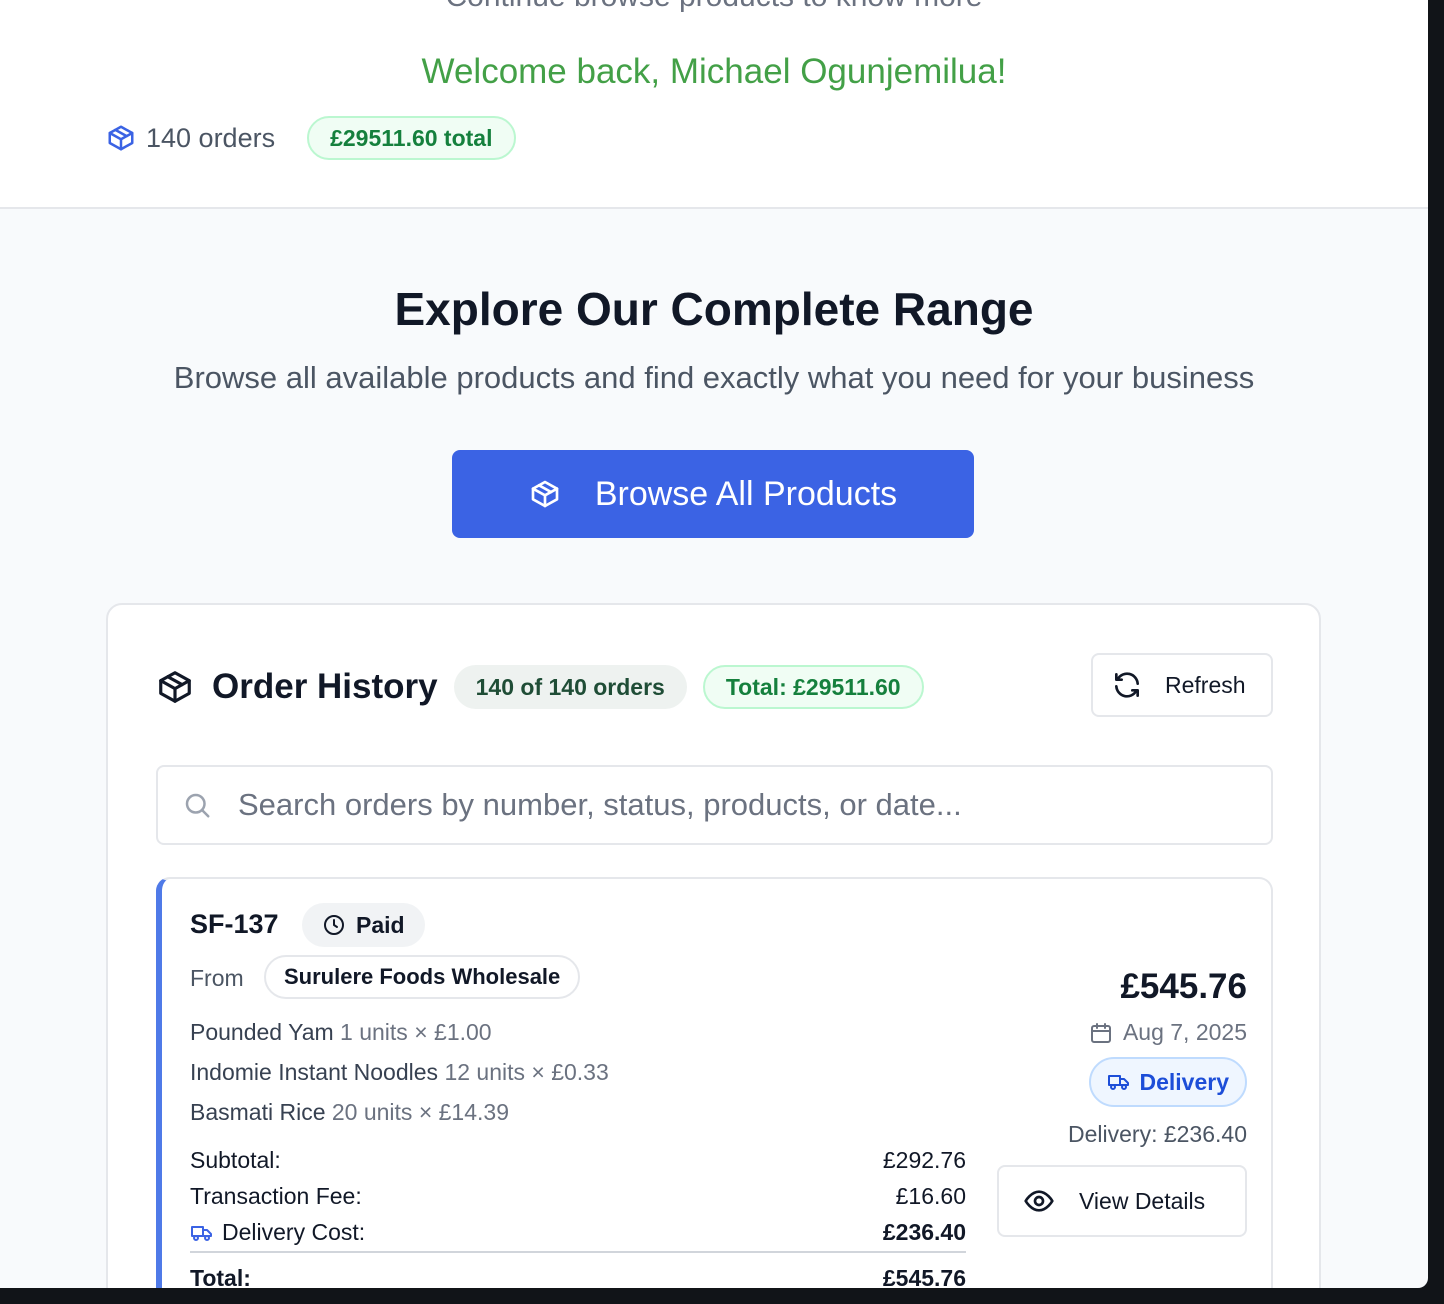 Image resolution: width=1444 pixels, height=1304 pixels. What do you see at coordinates (276, 1196) in the screenshot?
I see `transaction-fee-label: Transaction Fee:` at bounding box center [276, 1196].